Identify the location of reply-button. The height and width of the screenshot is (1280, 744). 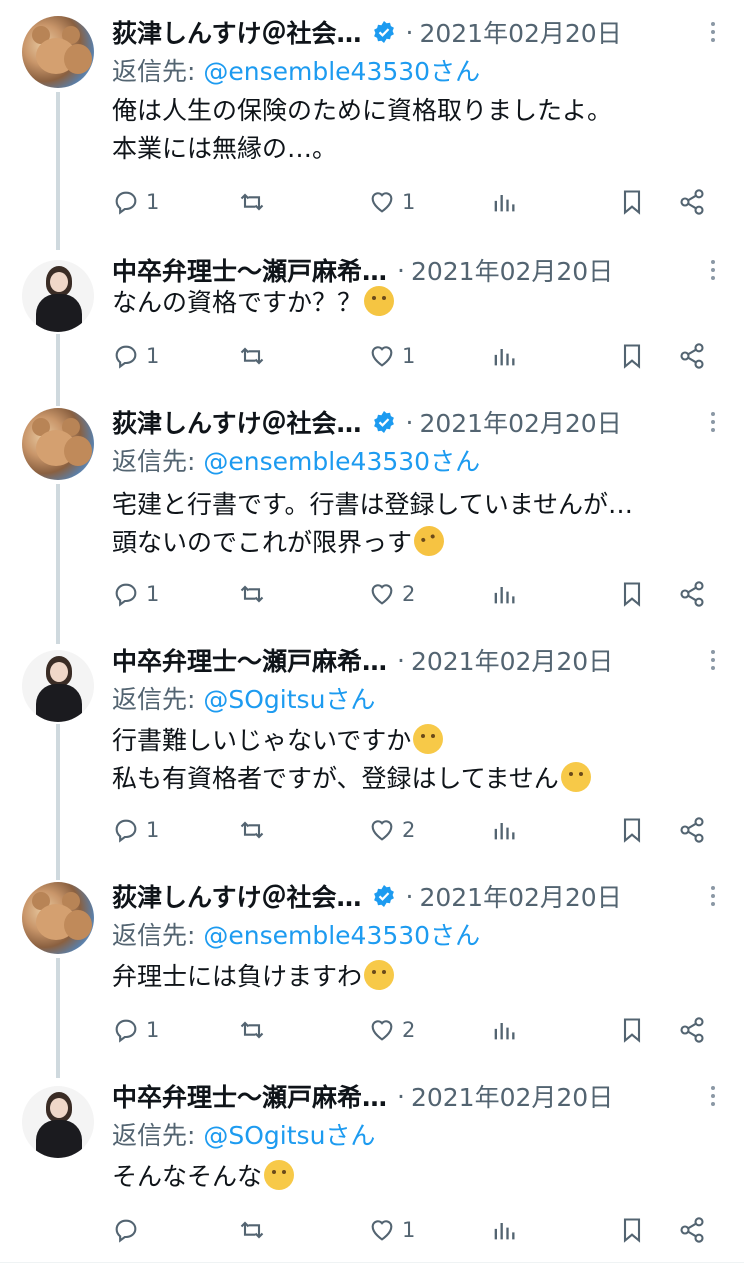
(129, 1230).